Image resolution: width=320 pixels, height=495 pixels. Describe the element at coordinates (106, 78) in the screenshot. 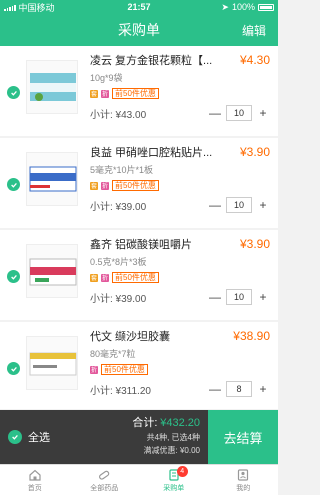

I see `product-spec: 10g*9袋` at that location.